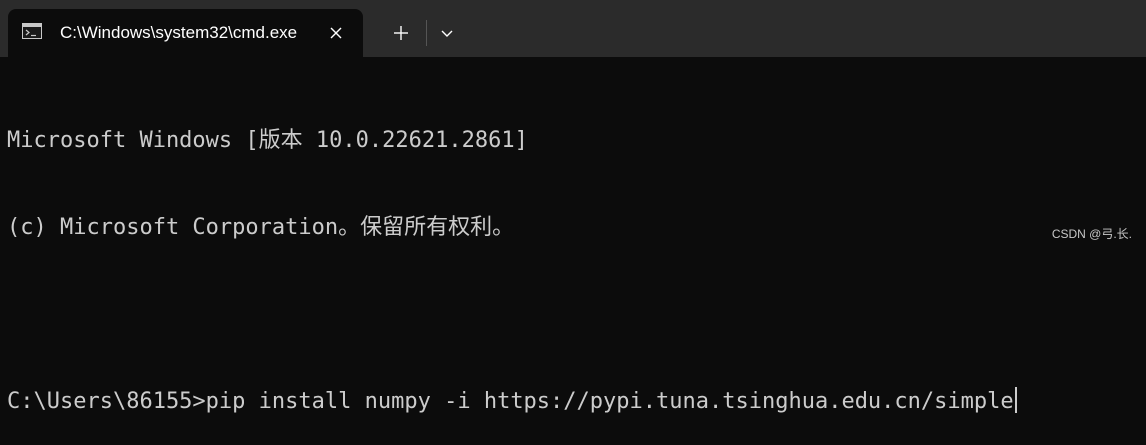 This screenshot has height=445, width=1146. I want to click on tab-title: C:\Windows\system32\cmd.exe, so click(179, 32).